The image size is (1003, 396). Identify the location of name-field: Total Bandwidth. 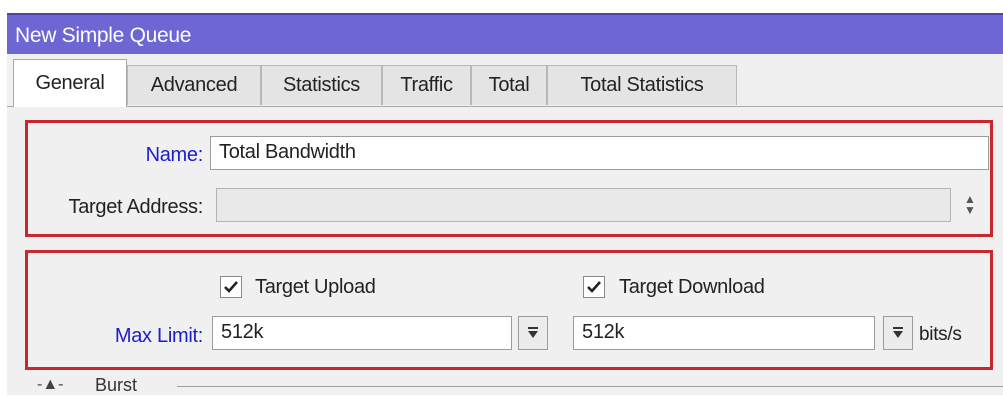
(599, 153).